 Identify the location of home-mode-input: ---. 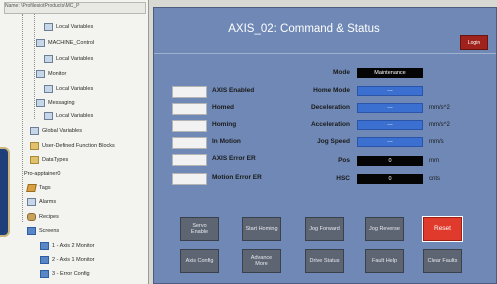
(390, 91).